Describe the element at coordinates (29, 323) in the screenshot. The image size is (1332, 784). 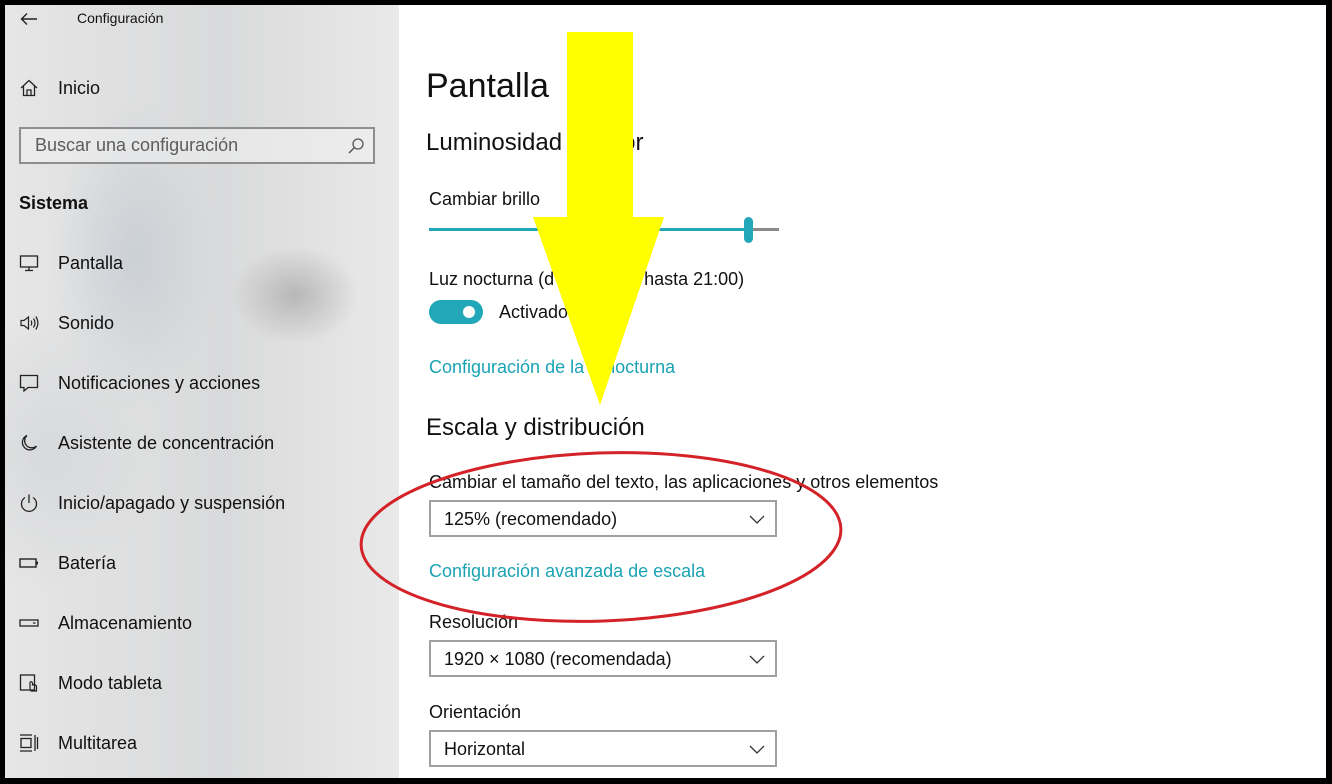
I see `speaker-icon` at that location.